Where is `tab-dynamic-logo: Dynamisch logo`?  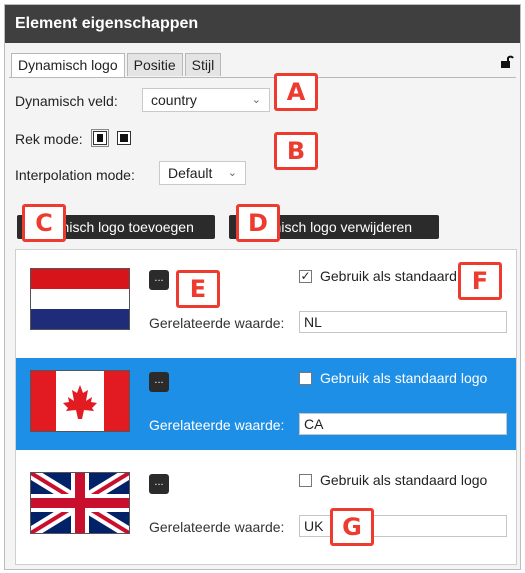
tab-dynamic-logo: Dynamisch logo is located at coordinates (68, 65).